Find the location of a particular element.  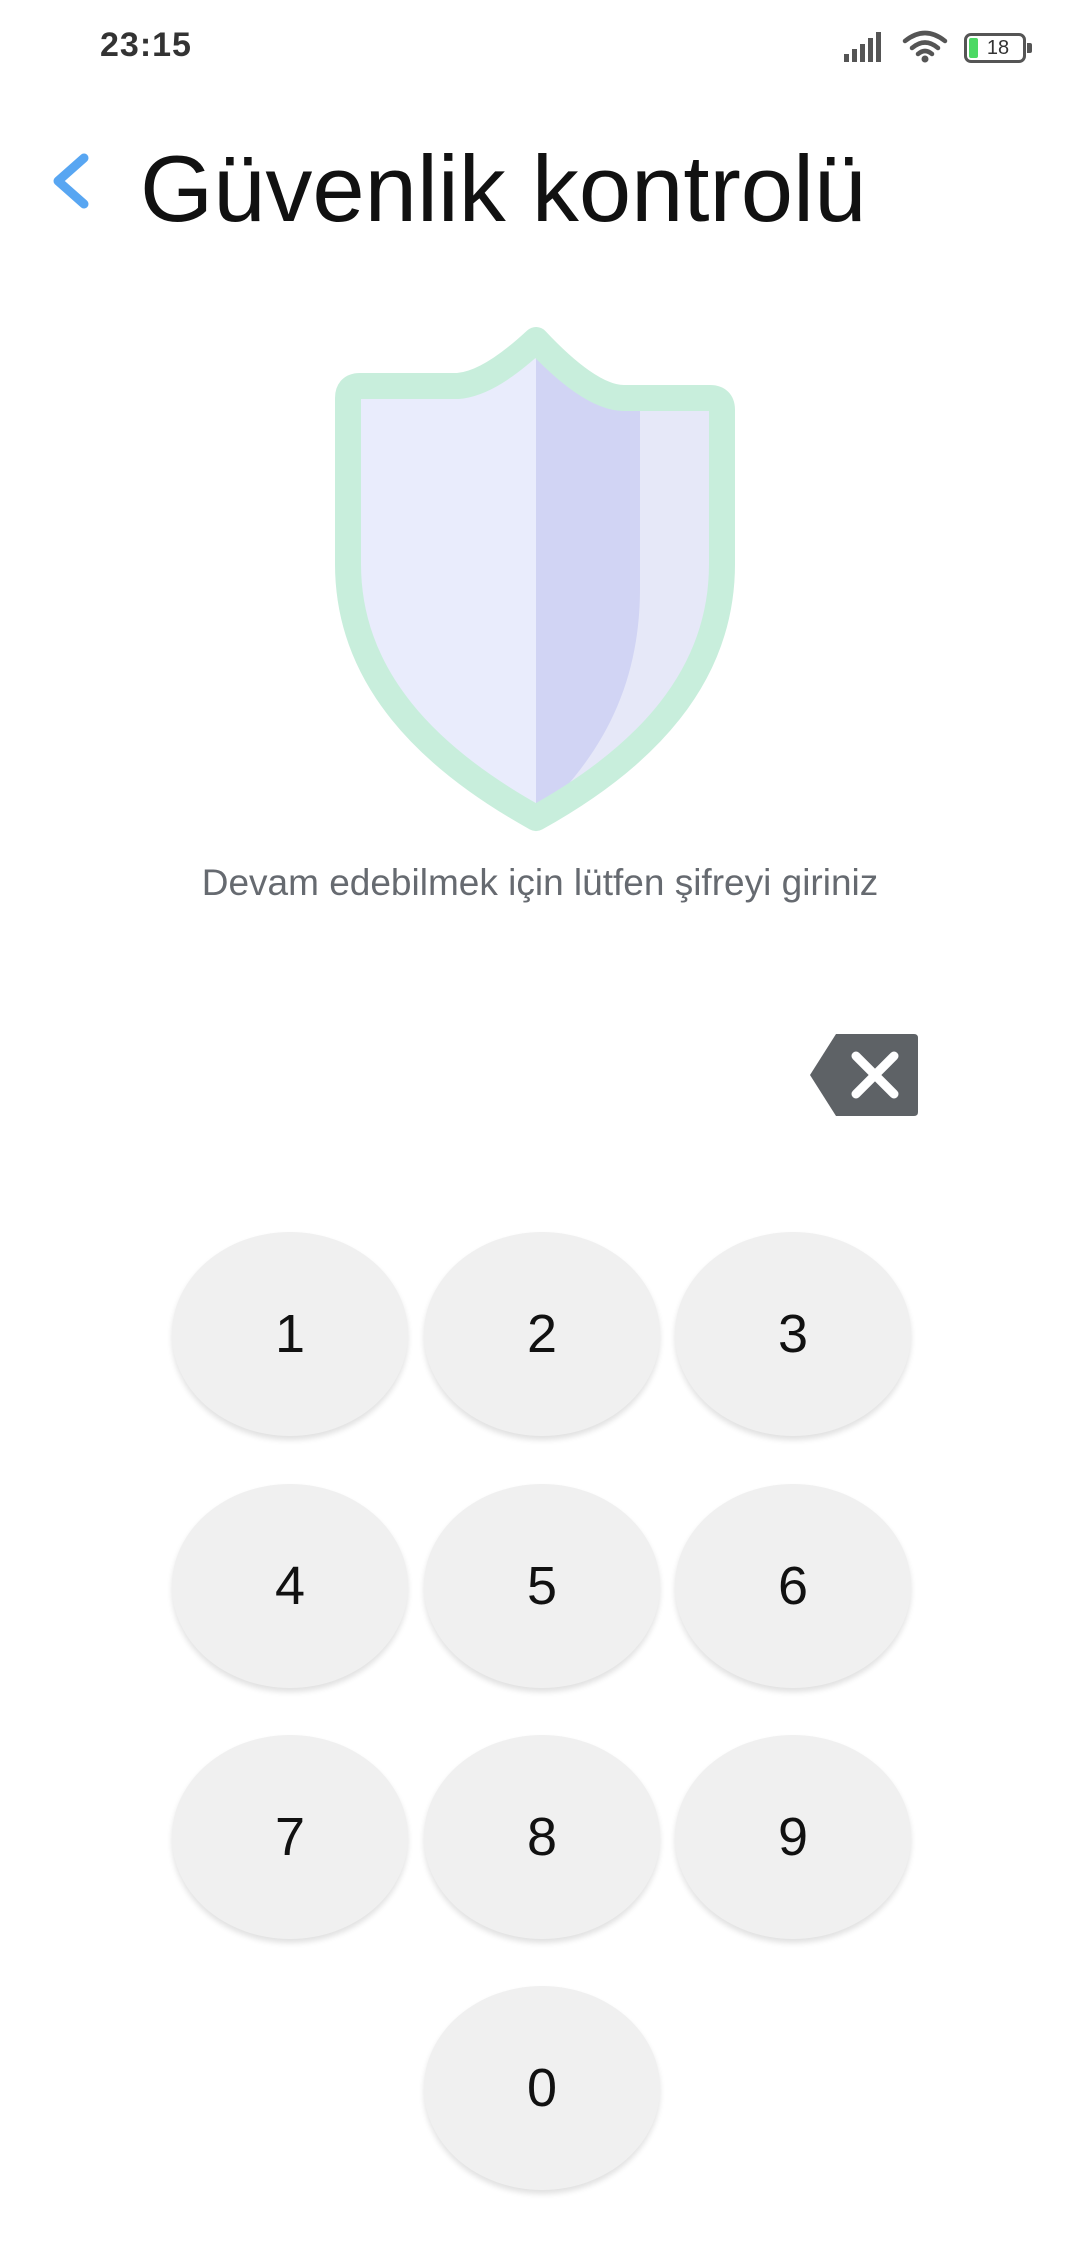

shield-icon is located at coordinates (535, 579).